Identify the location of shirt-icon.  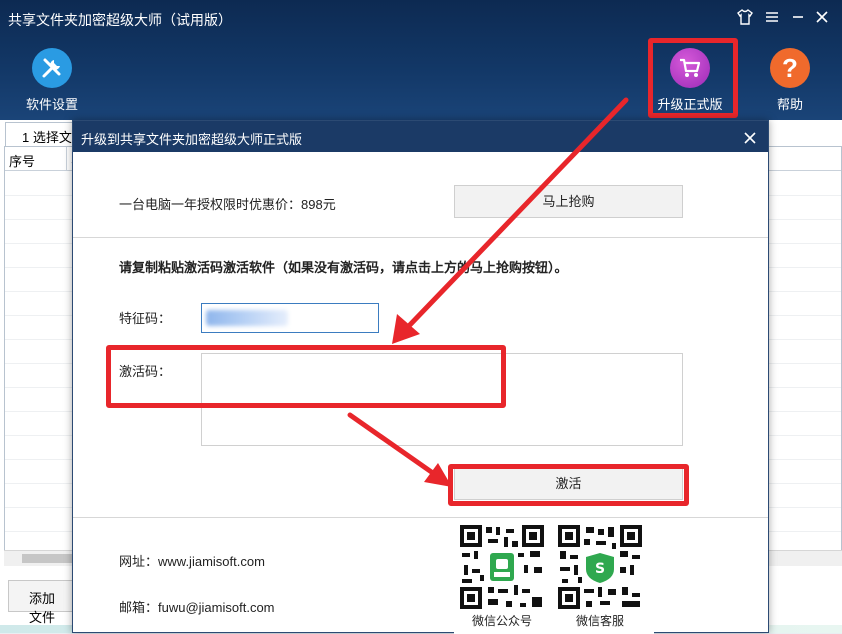
(745, 19).